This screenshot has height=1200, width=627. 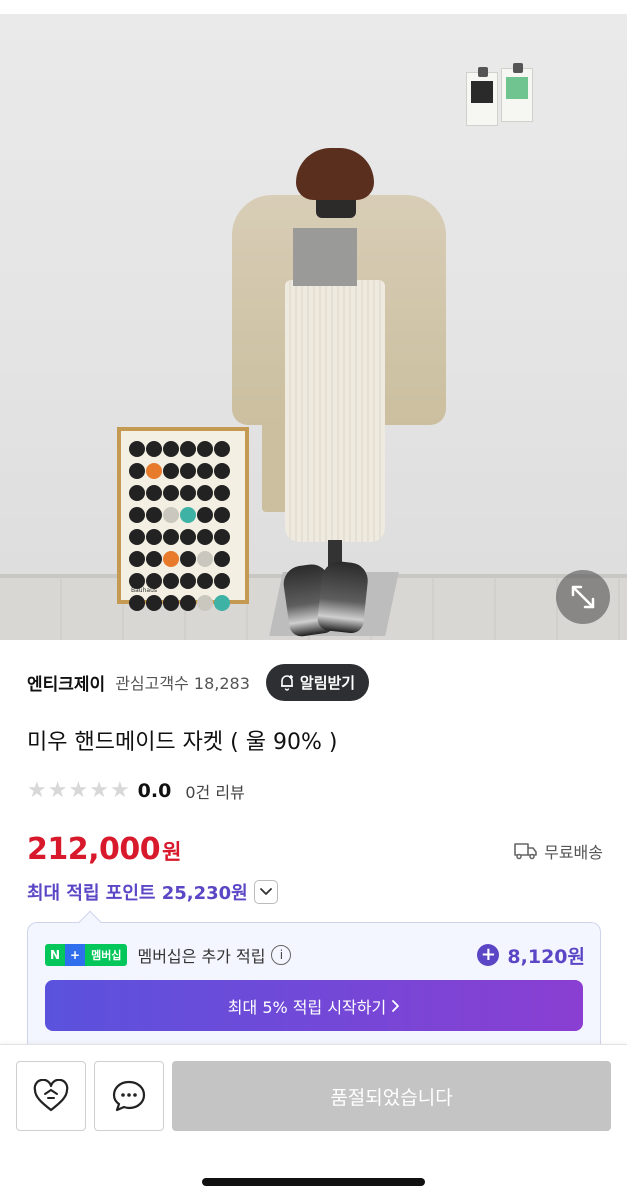 I want to click on expand-arrows-icon, so click(x=583, y=597).